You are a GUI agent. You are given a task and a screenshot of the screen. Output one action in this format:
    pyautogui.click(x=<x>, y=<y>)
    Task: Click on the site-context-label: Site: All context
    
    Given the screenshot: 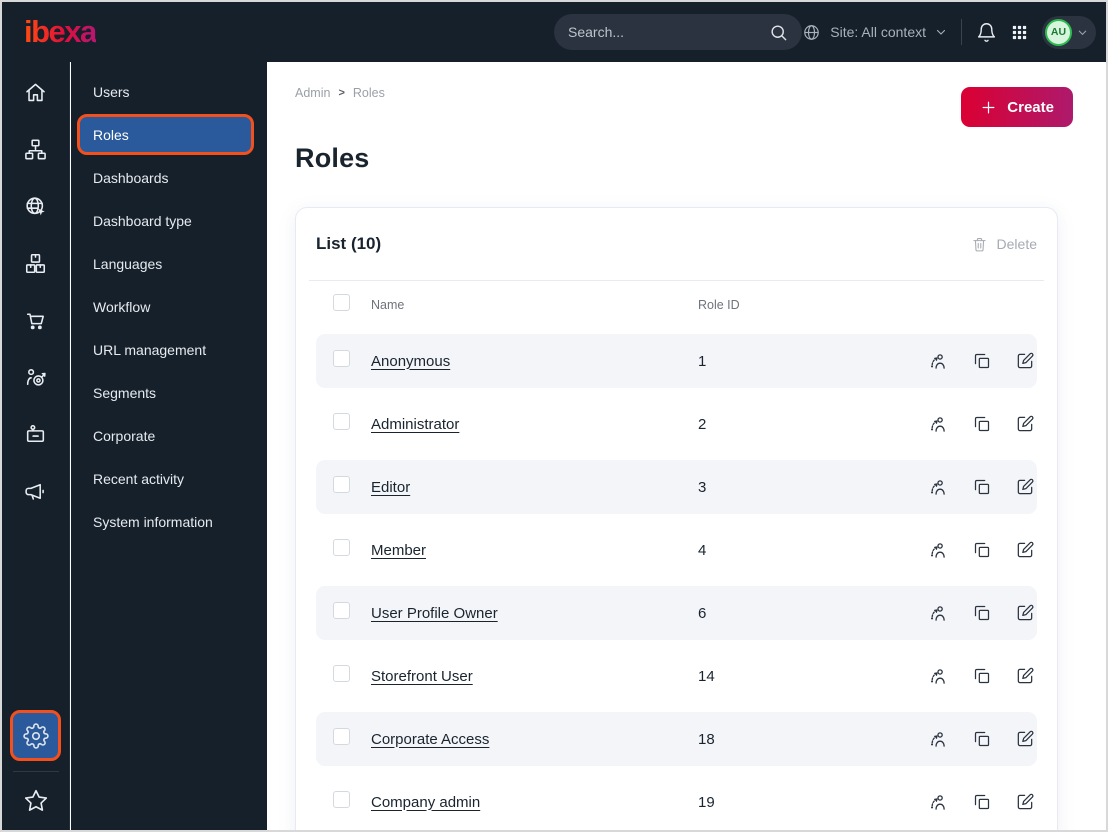 What is the action you would take?
    pyautogui.click(x=878, y=32)
    